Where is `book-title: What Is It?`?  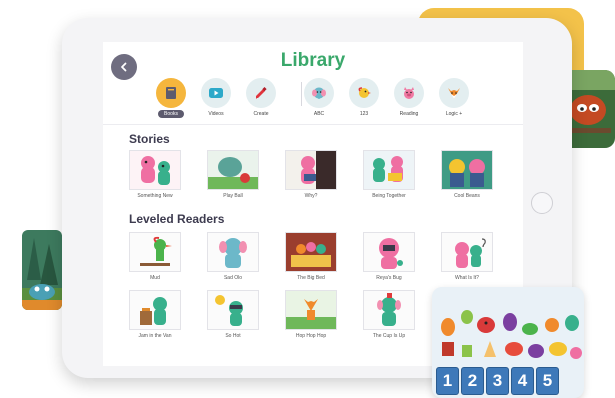 book-title: What Is It? is located at coordinates (467, 278).